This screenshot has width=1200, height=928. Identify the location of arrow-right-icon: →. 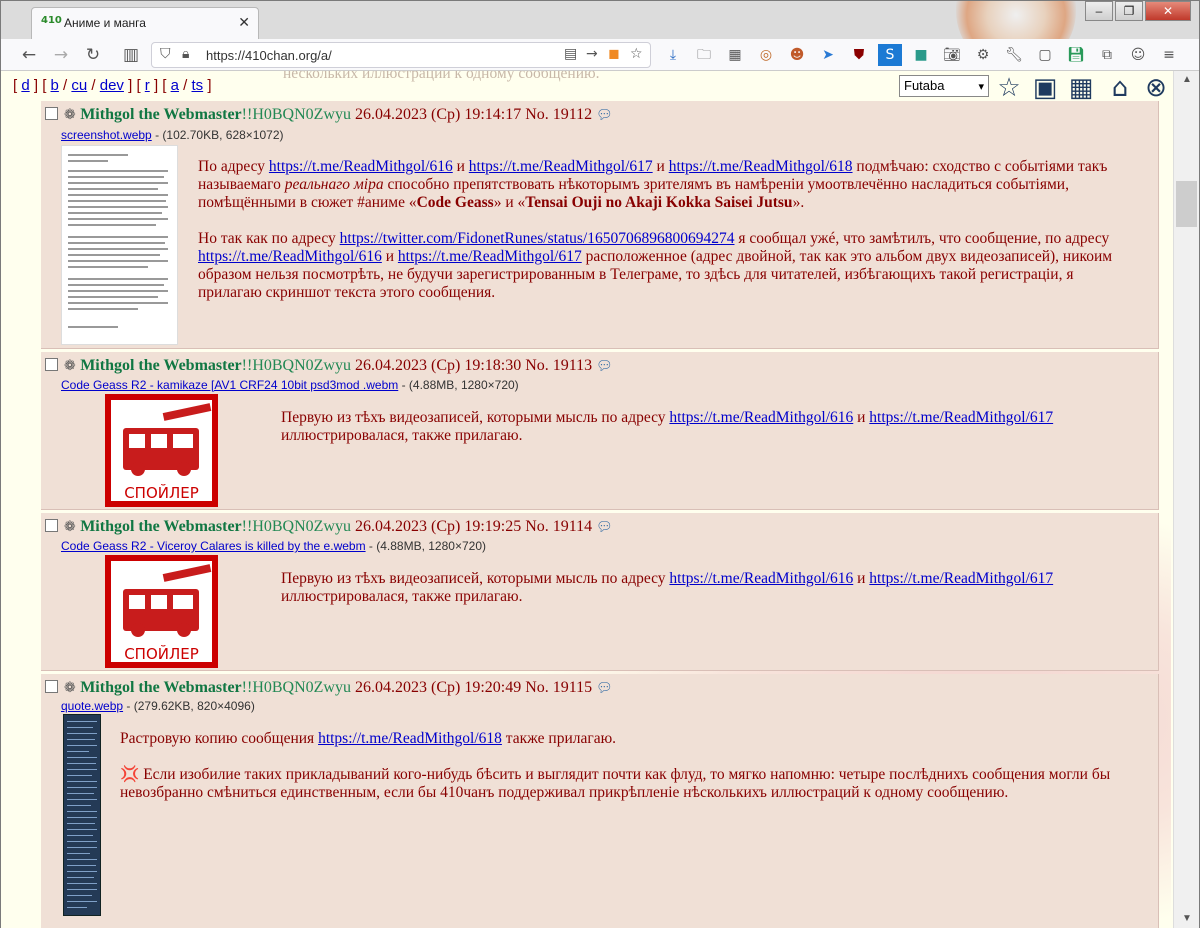
(592, 54).